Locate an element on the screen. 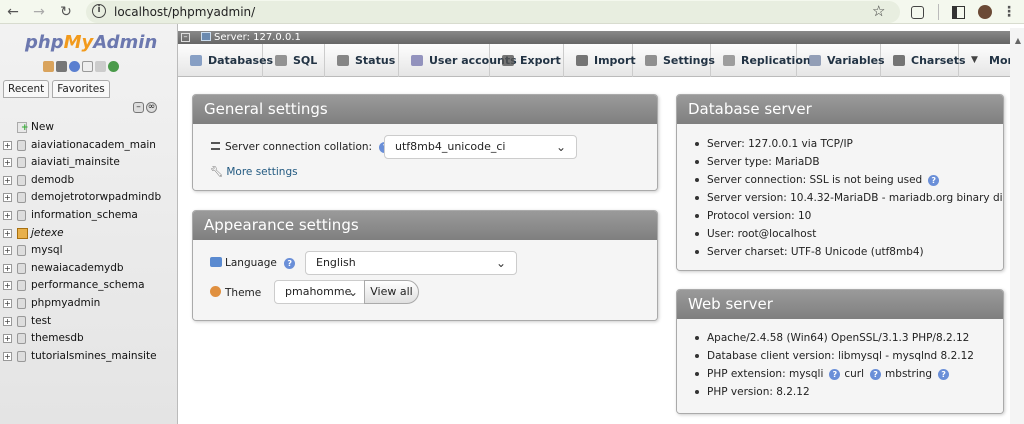 Image resolution: width=1024 pixels, height=424 pixels. nav-tabs: Recent Favorites is located at coordinates (56, 89).